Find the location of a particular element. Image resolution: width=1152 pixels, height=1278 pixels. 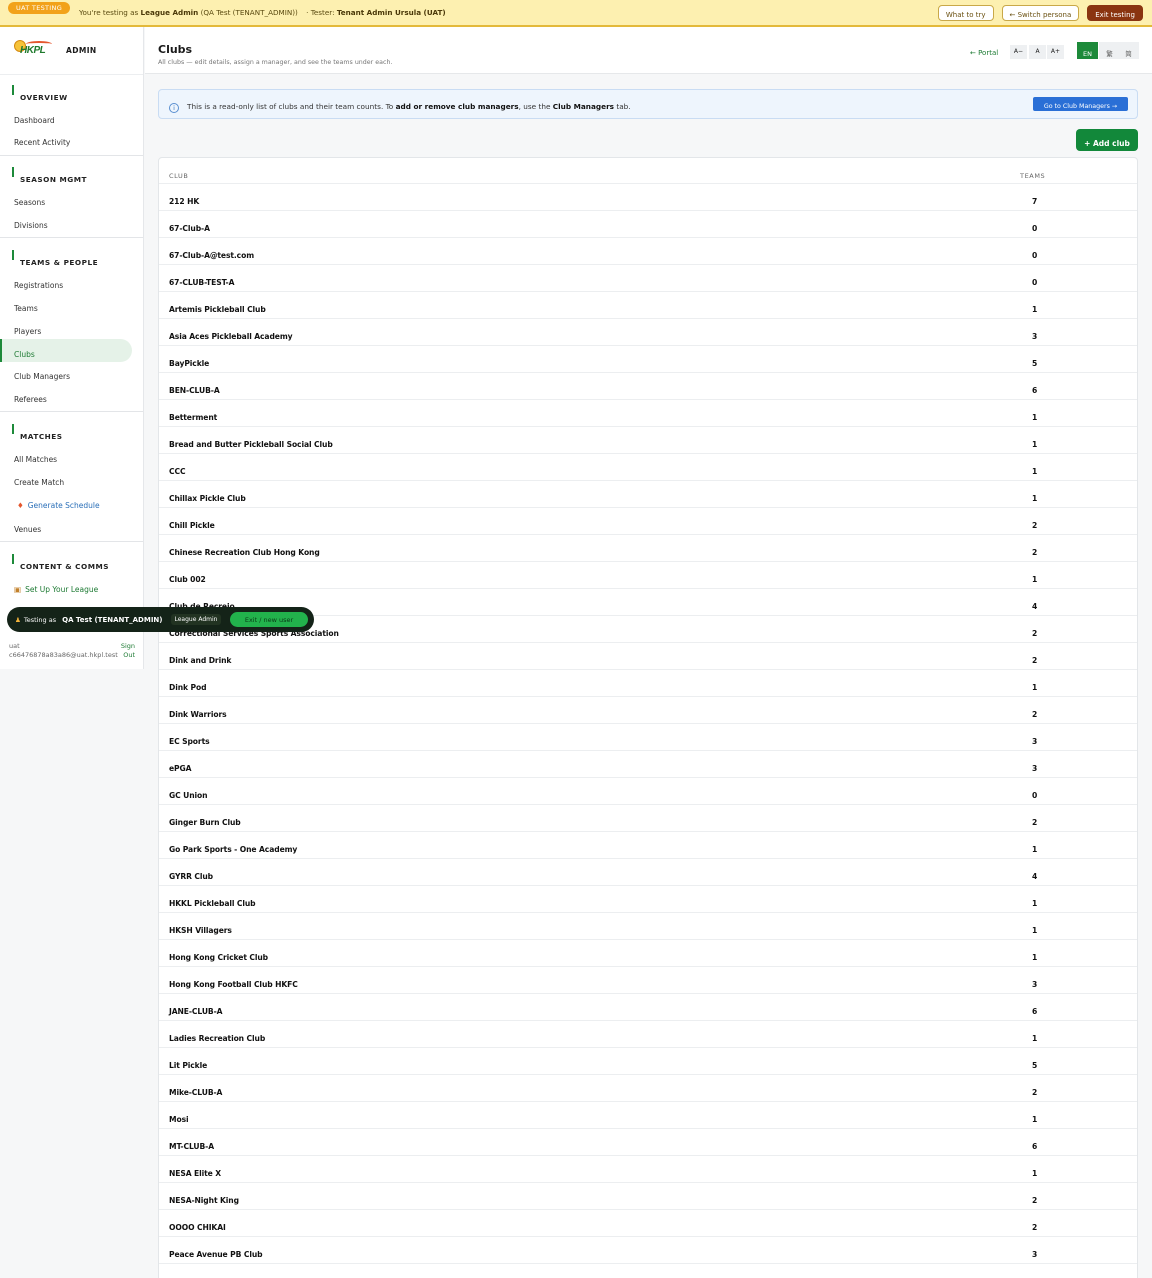

club-name: OOOO CHIKAI is located at coordinates (197, 1227).